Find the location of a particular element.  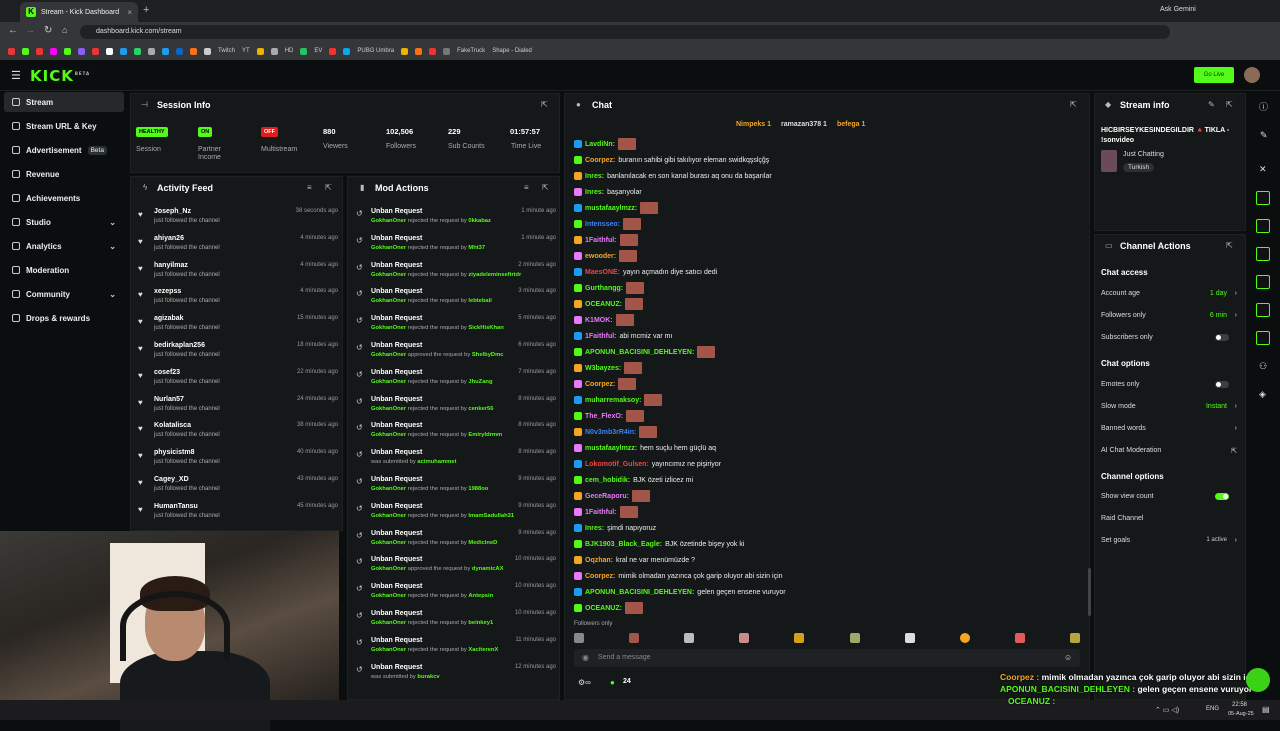

chat-username: Inres: is located at coordinates (594, 528).